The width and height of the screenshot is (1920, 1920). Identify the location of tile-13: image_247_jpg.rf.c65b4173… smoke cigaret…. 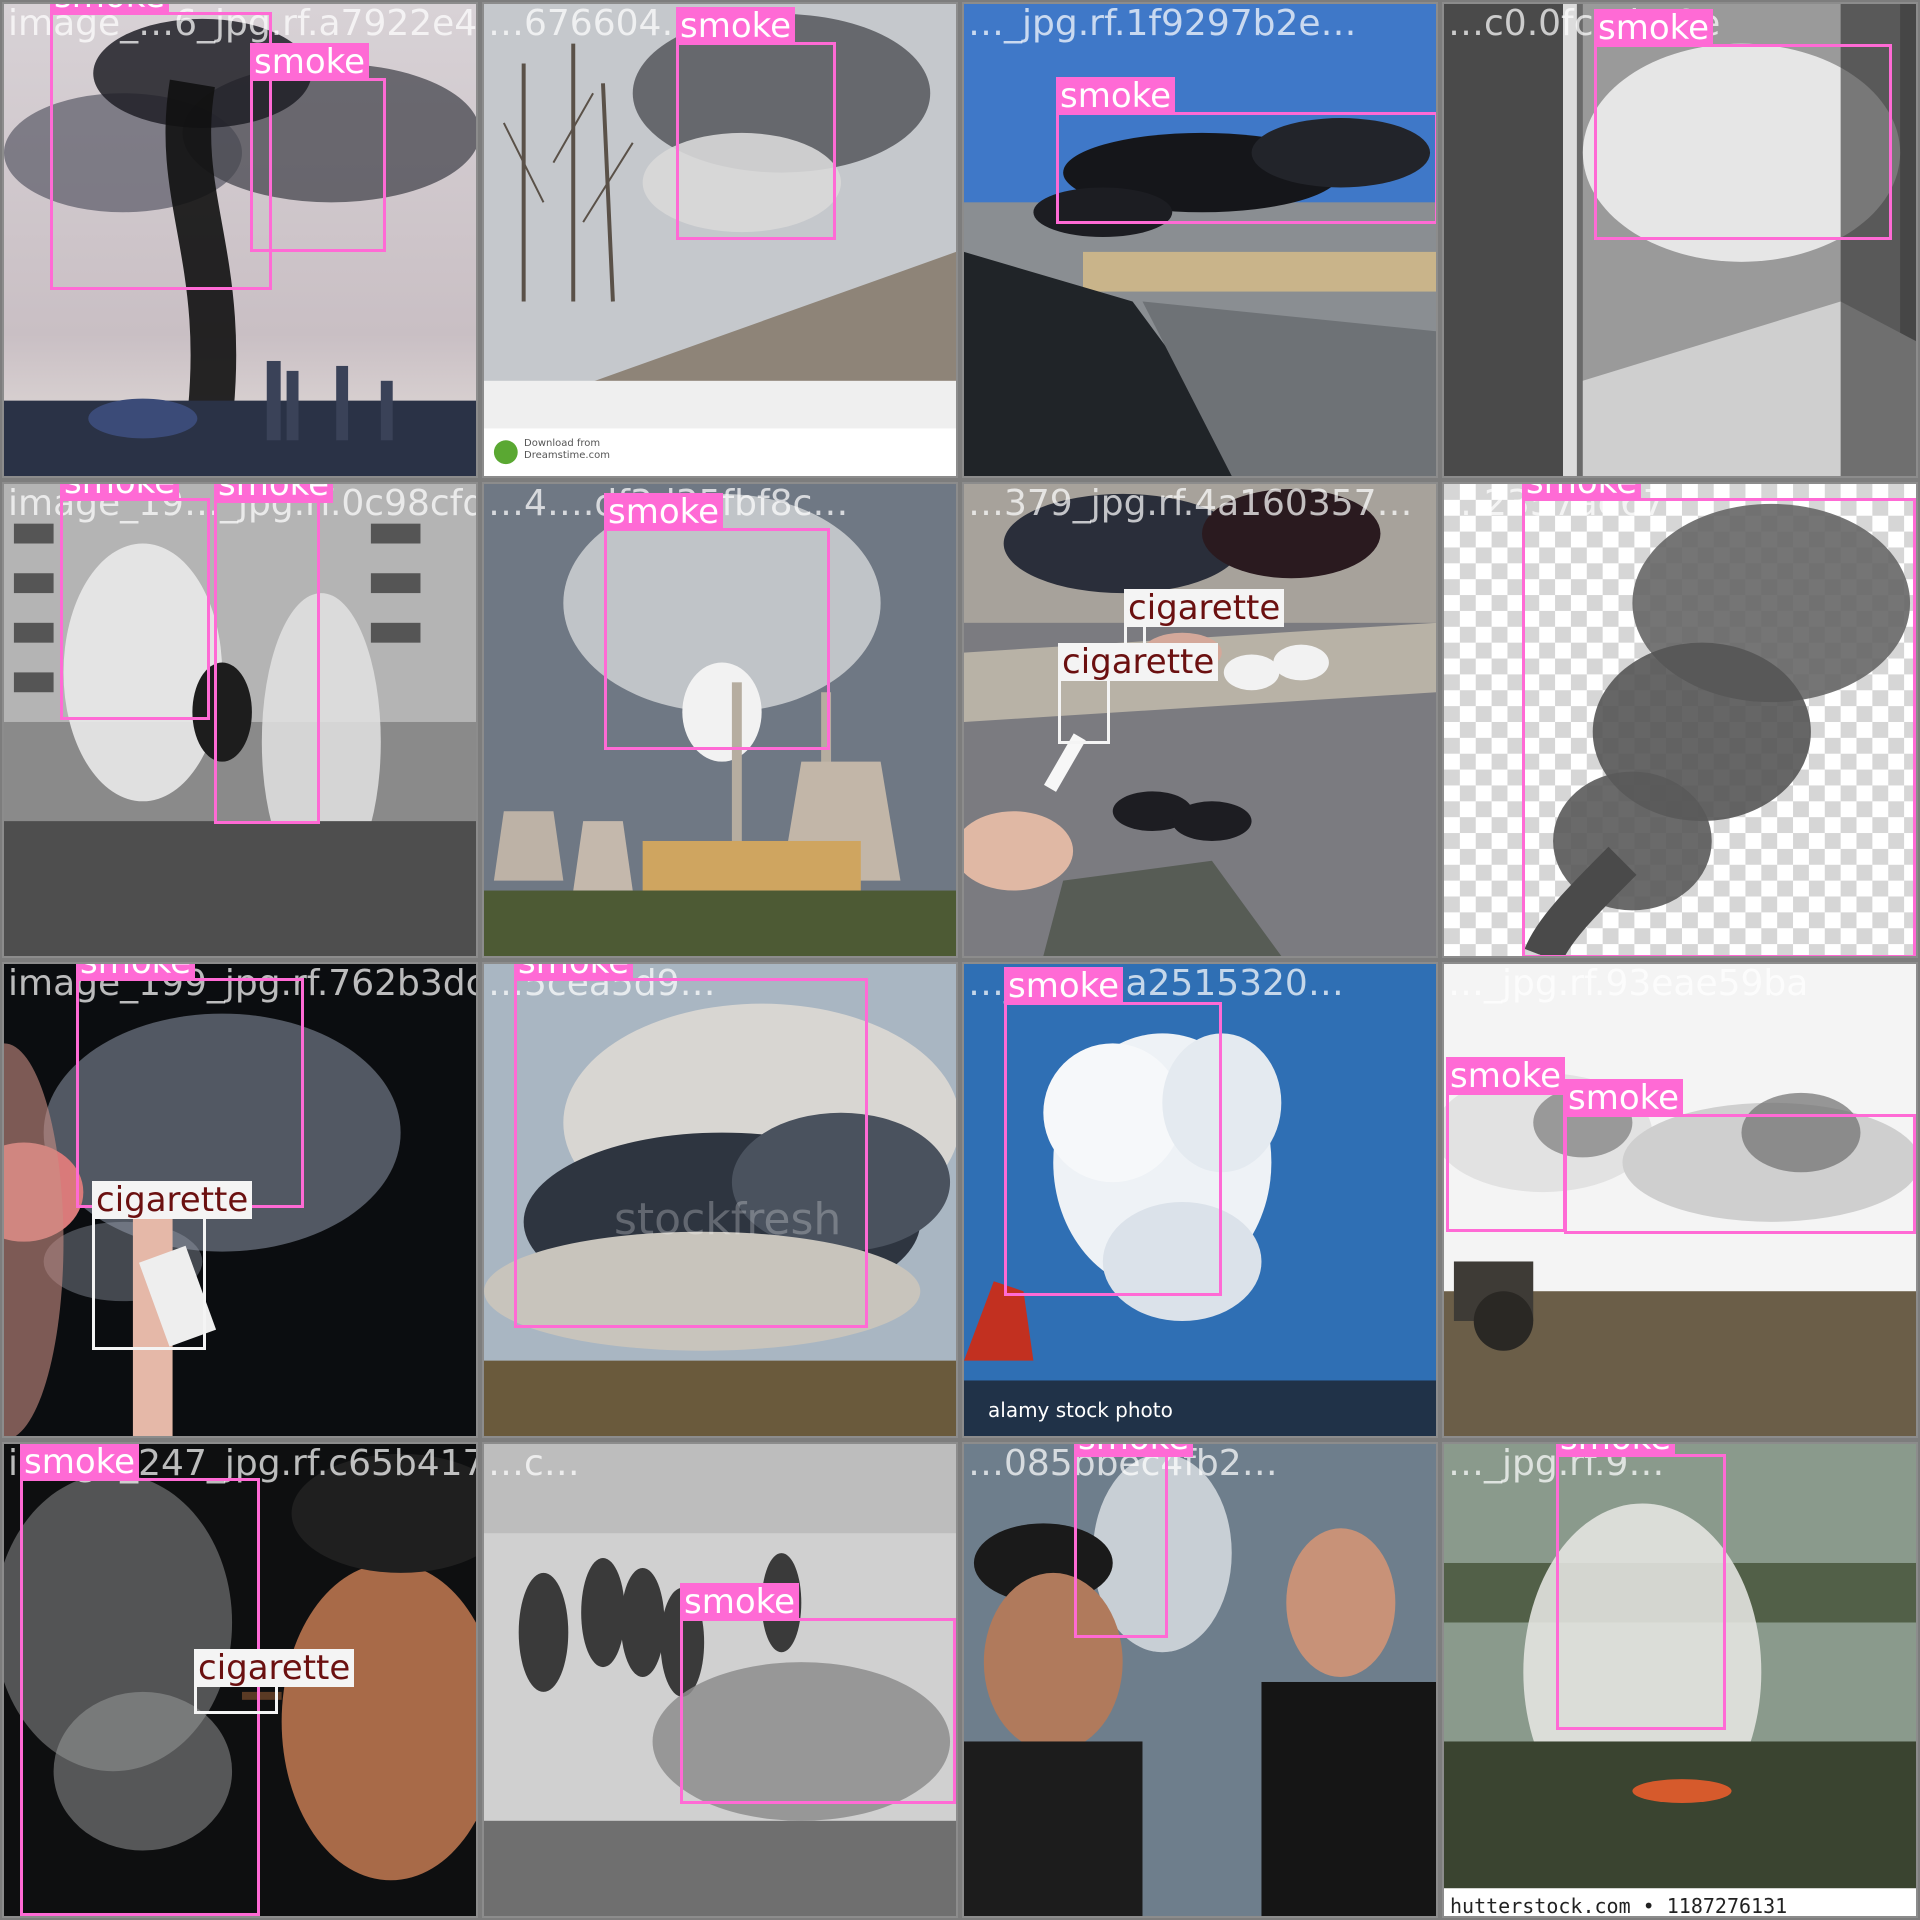
(240, 1680).